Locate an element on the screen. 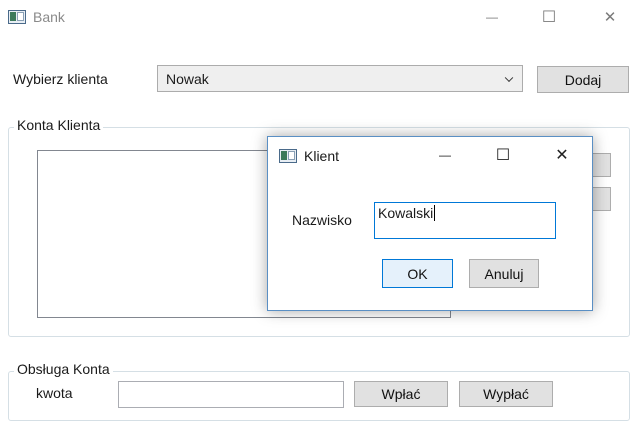  maximize-button: ☐ is located at coordinates (549, 17).